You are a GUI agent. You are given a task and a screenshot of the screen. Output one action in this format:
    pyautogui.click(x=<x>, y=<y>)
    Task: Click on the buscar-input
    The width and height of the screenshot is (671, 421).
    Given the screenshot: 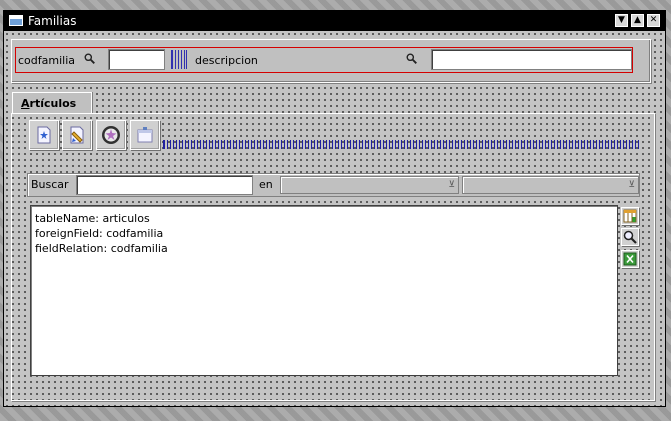 What is the action you would take?
    pyautogui.click(x=164, y=185)
    